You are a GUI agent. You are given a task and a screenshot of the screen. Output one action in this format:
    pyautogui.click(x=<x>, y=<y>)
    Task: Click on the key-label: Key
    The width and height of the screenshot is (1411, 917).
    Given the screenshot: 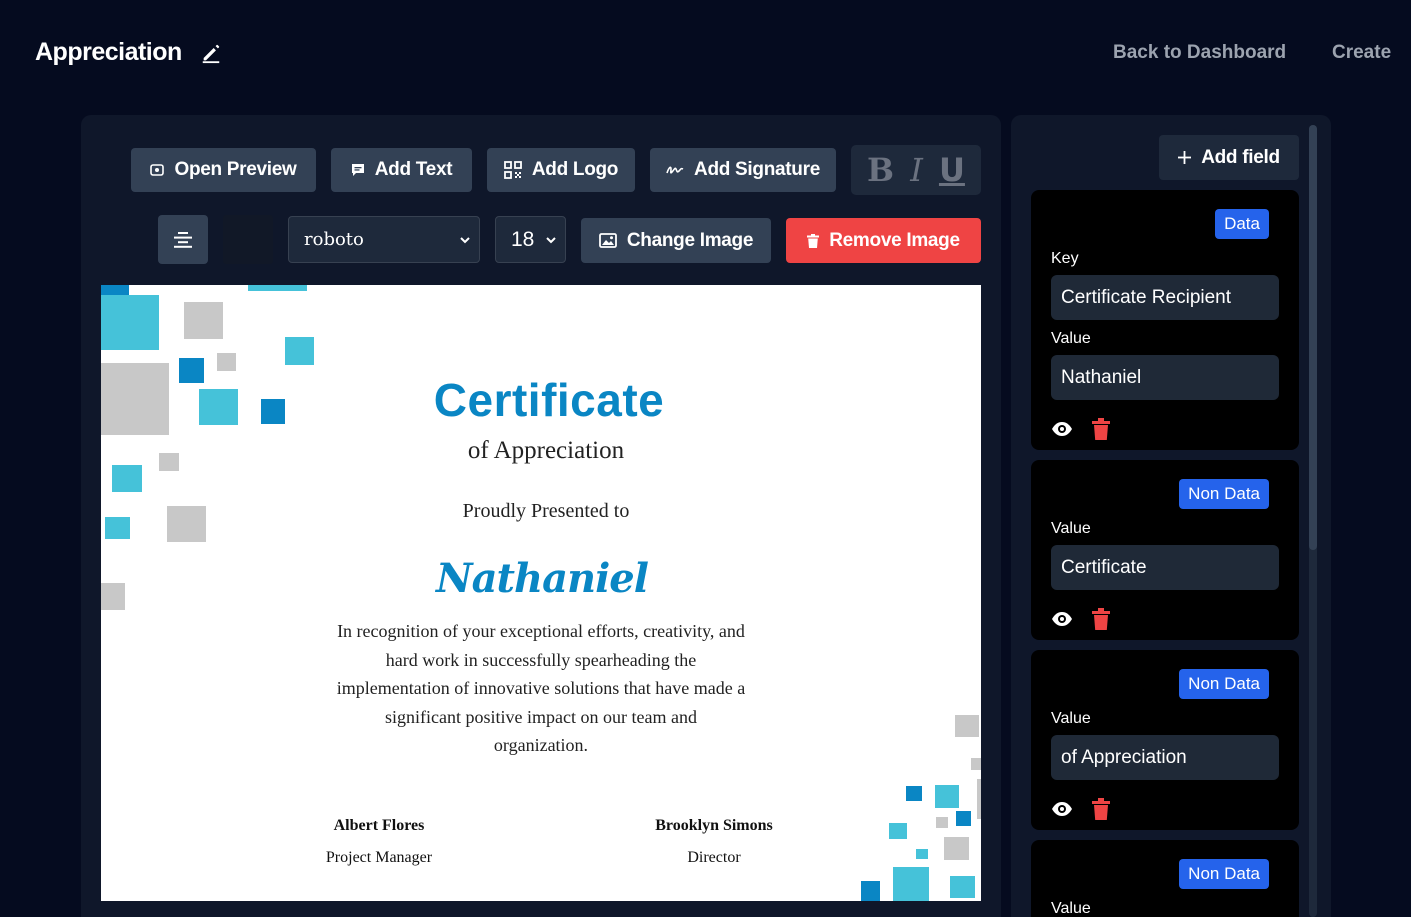 What is the action you would take?
    pyautogui.click(x=1065, y=258)
    